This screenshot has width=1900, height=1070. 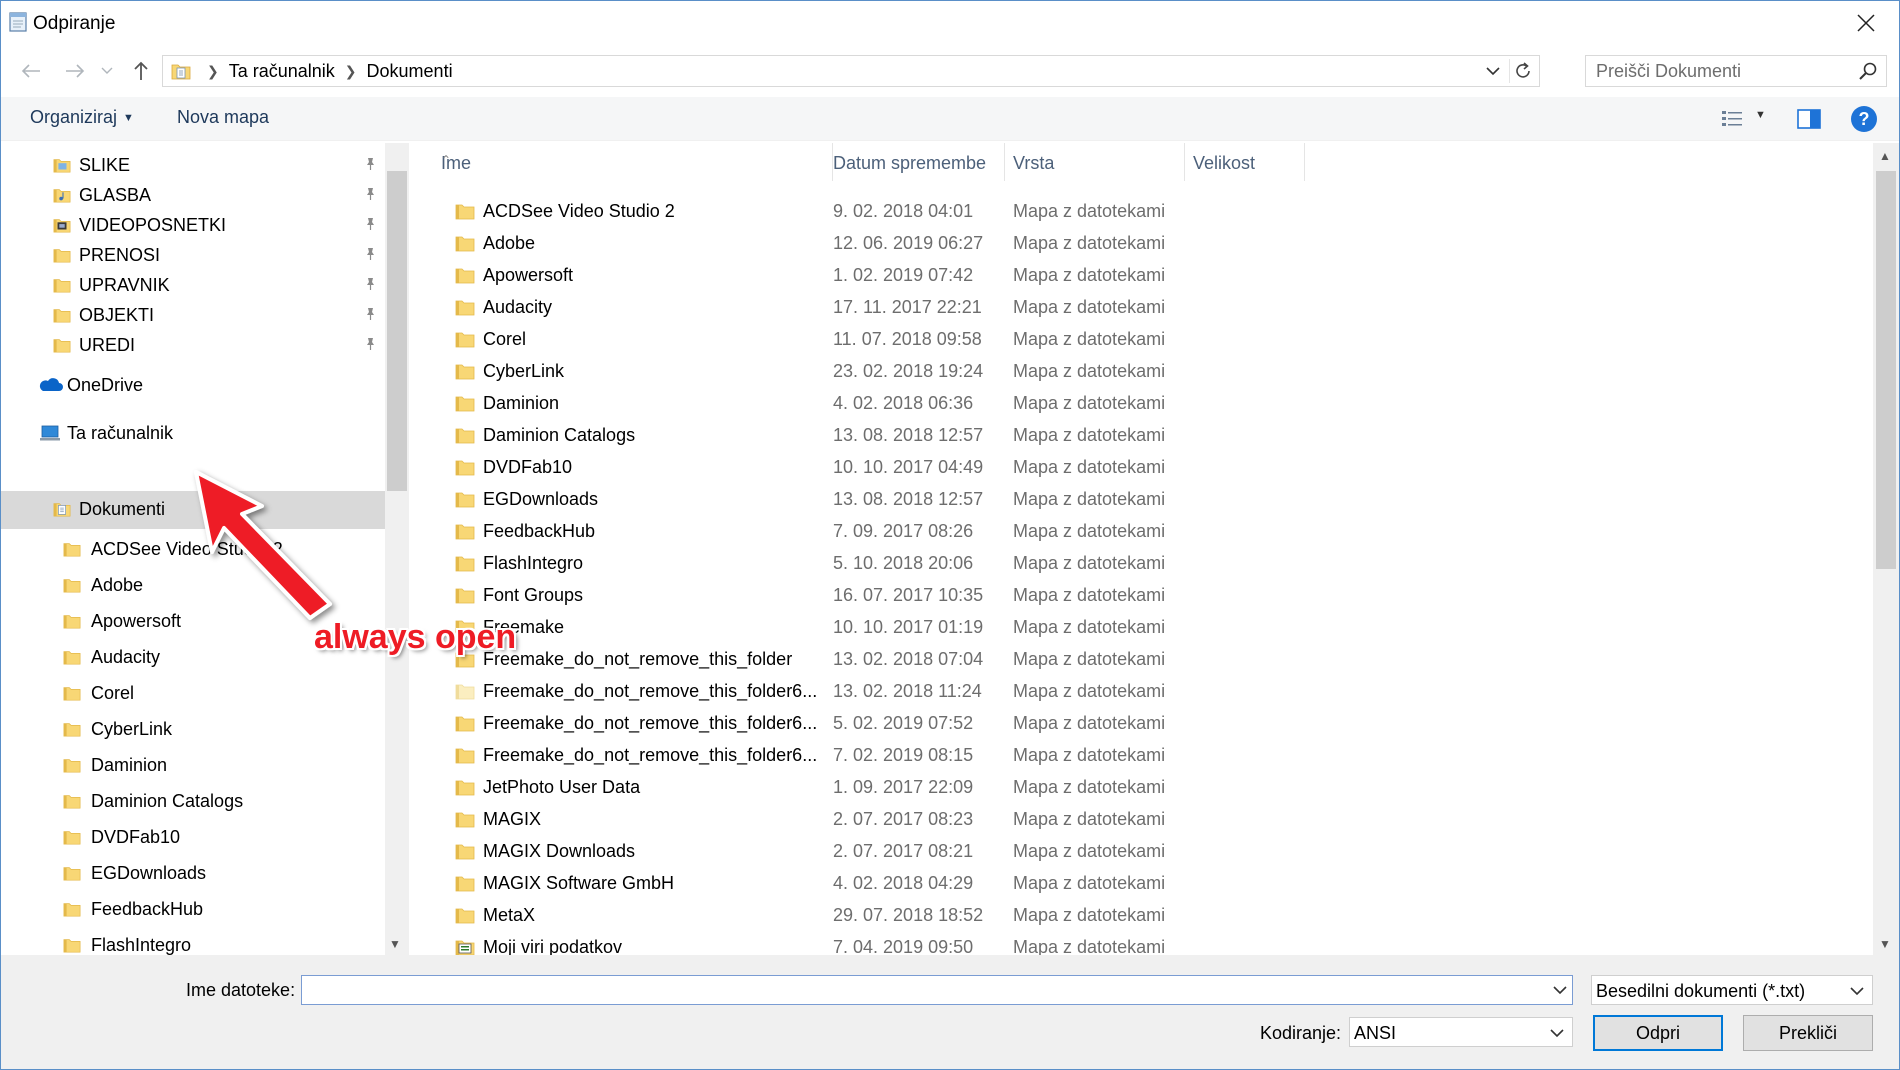 What do you see at coordinates (193, 385) in the screenshot?
I see `nav-item-onedrive: OneDrive` at bounding box center [193, 385].